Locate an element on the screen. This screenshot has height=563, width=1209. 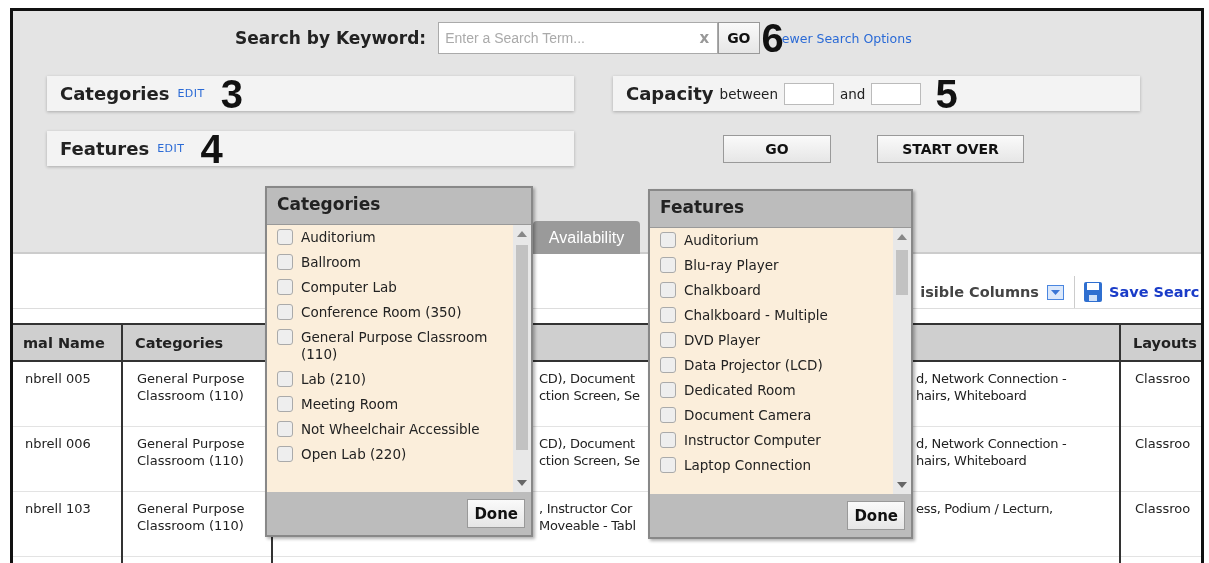
filter-label: Capacity is located at coordinates (670, 93).